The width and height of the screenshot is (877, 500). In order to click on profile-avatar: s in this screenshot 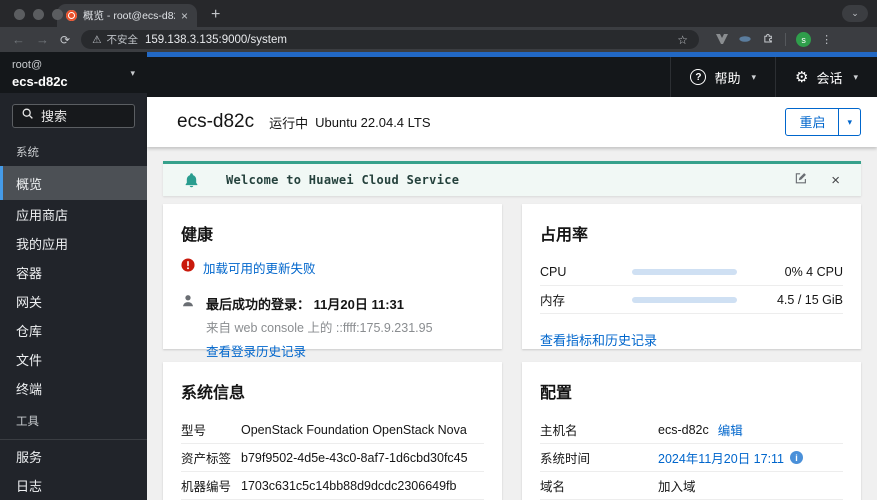, I will do `click(804, 39)`.